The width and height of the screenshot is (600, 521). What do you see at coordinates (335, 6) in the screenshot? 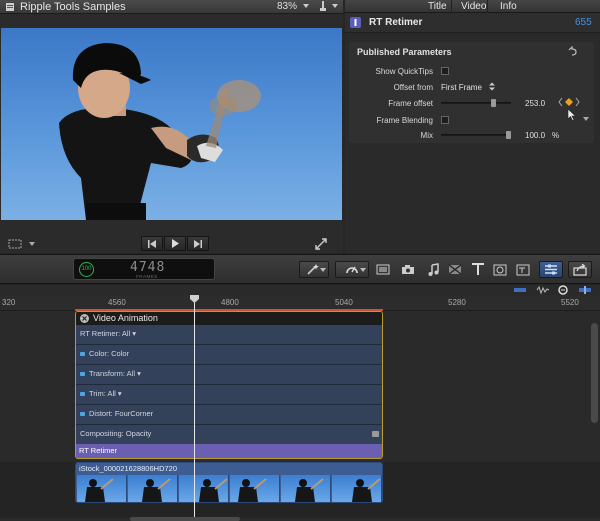
I see `view-options-chevron-icon` at bounding box center [335, 6].